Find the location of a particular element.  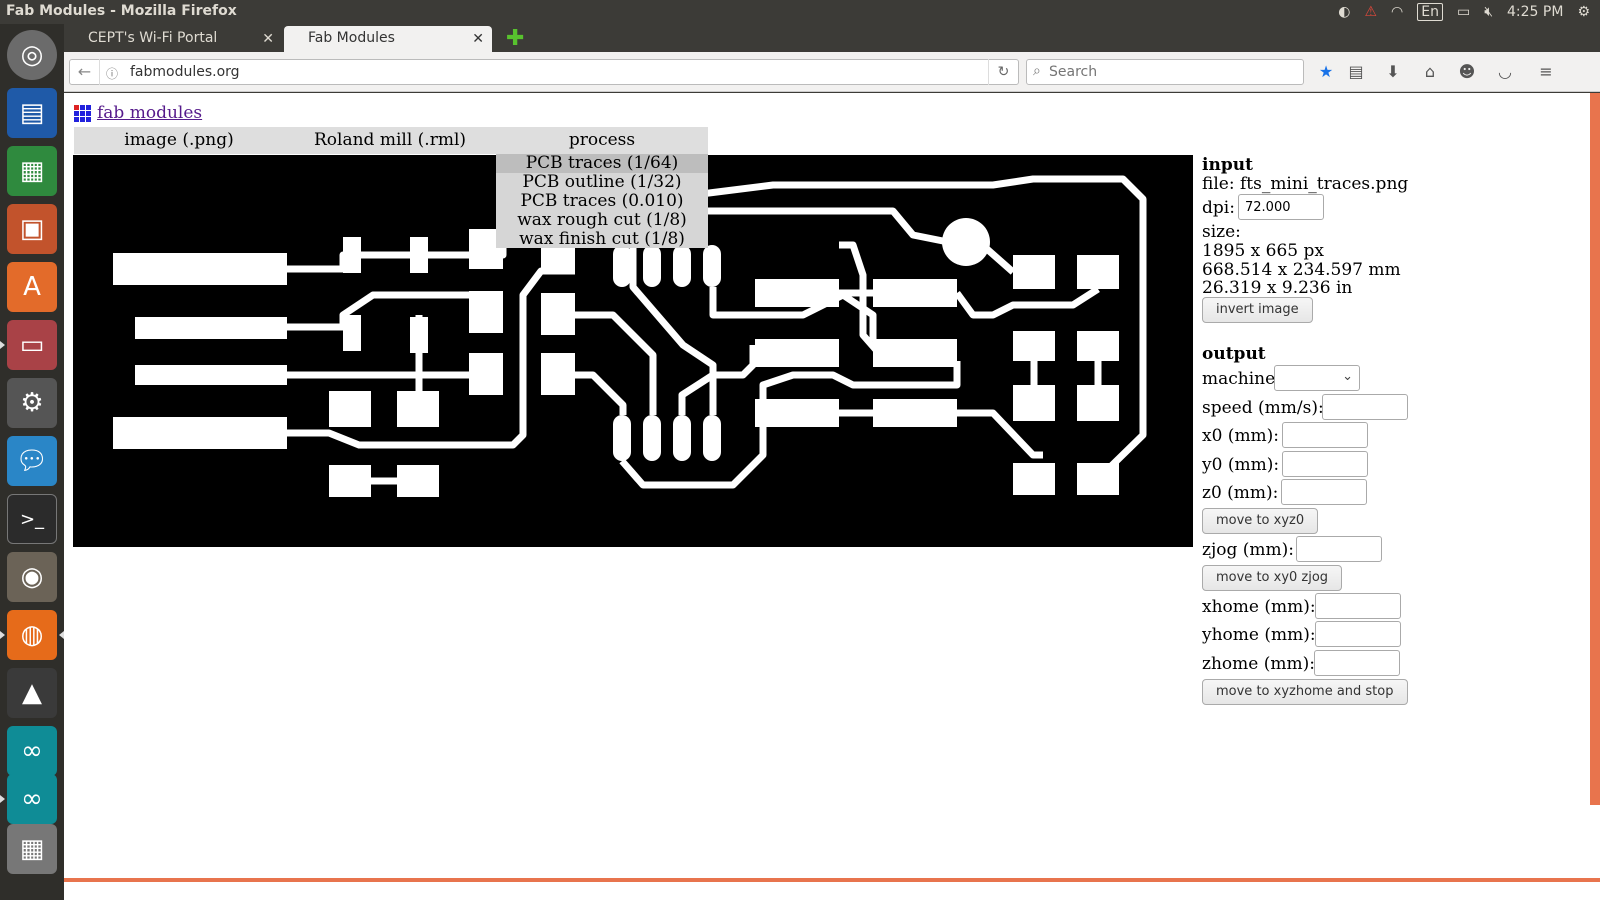

search-bar: ⌕ is located at coordinates (1165, 72).